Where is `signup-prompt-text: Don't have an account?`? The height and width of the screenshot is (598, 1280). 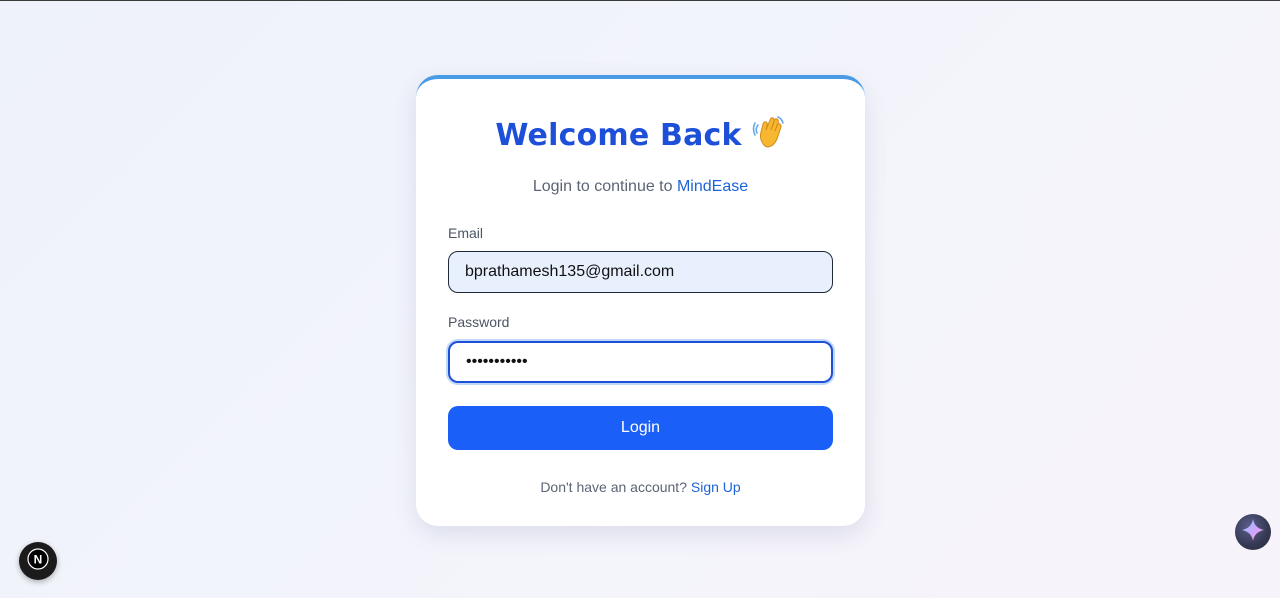
signup-prompt-text: Don't have an account? is located at coordinates (615, 487).